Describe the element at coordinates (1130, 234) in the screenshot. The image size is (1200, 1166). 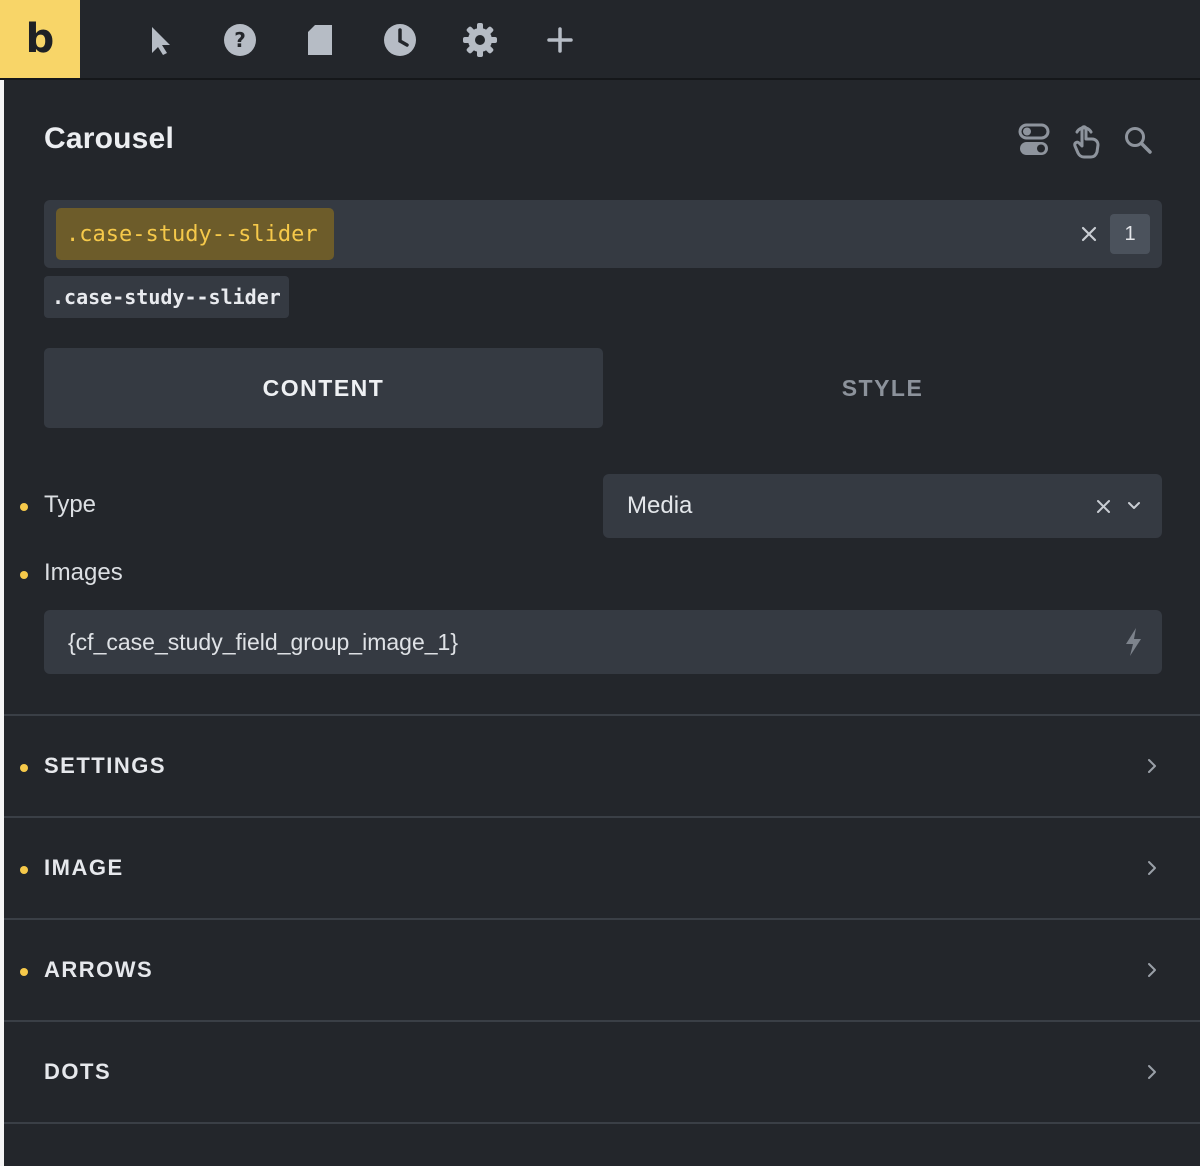
I see `class-count-badge: 1` at that location.